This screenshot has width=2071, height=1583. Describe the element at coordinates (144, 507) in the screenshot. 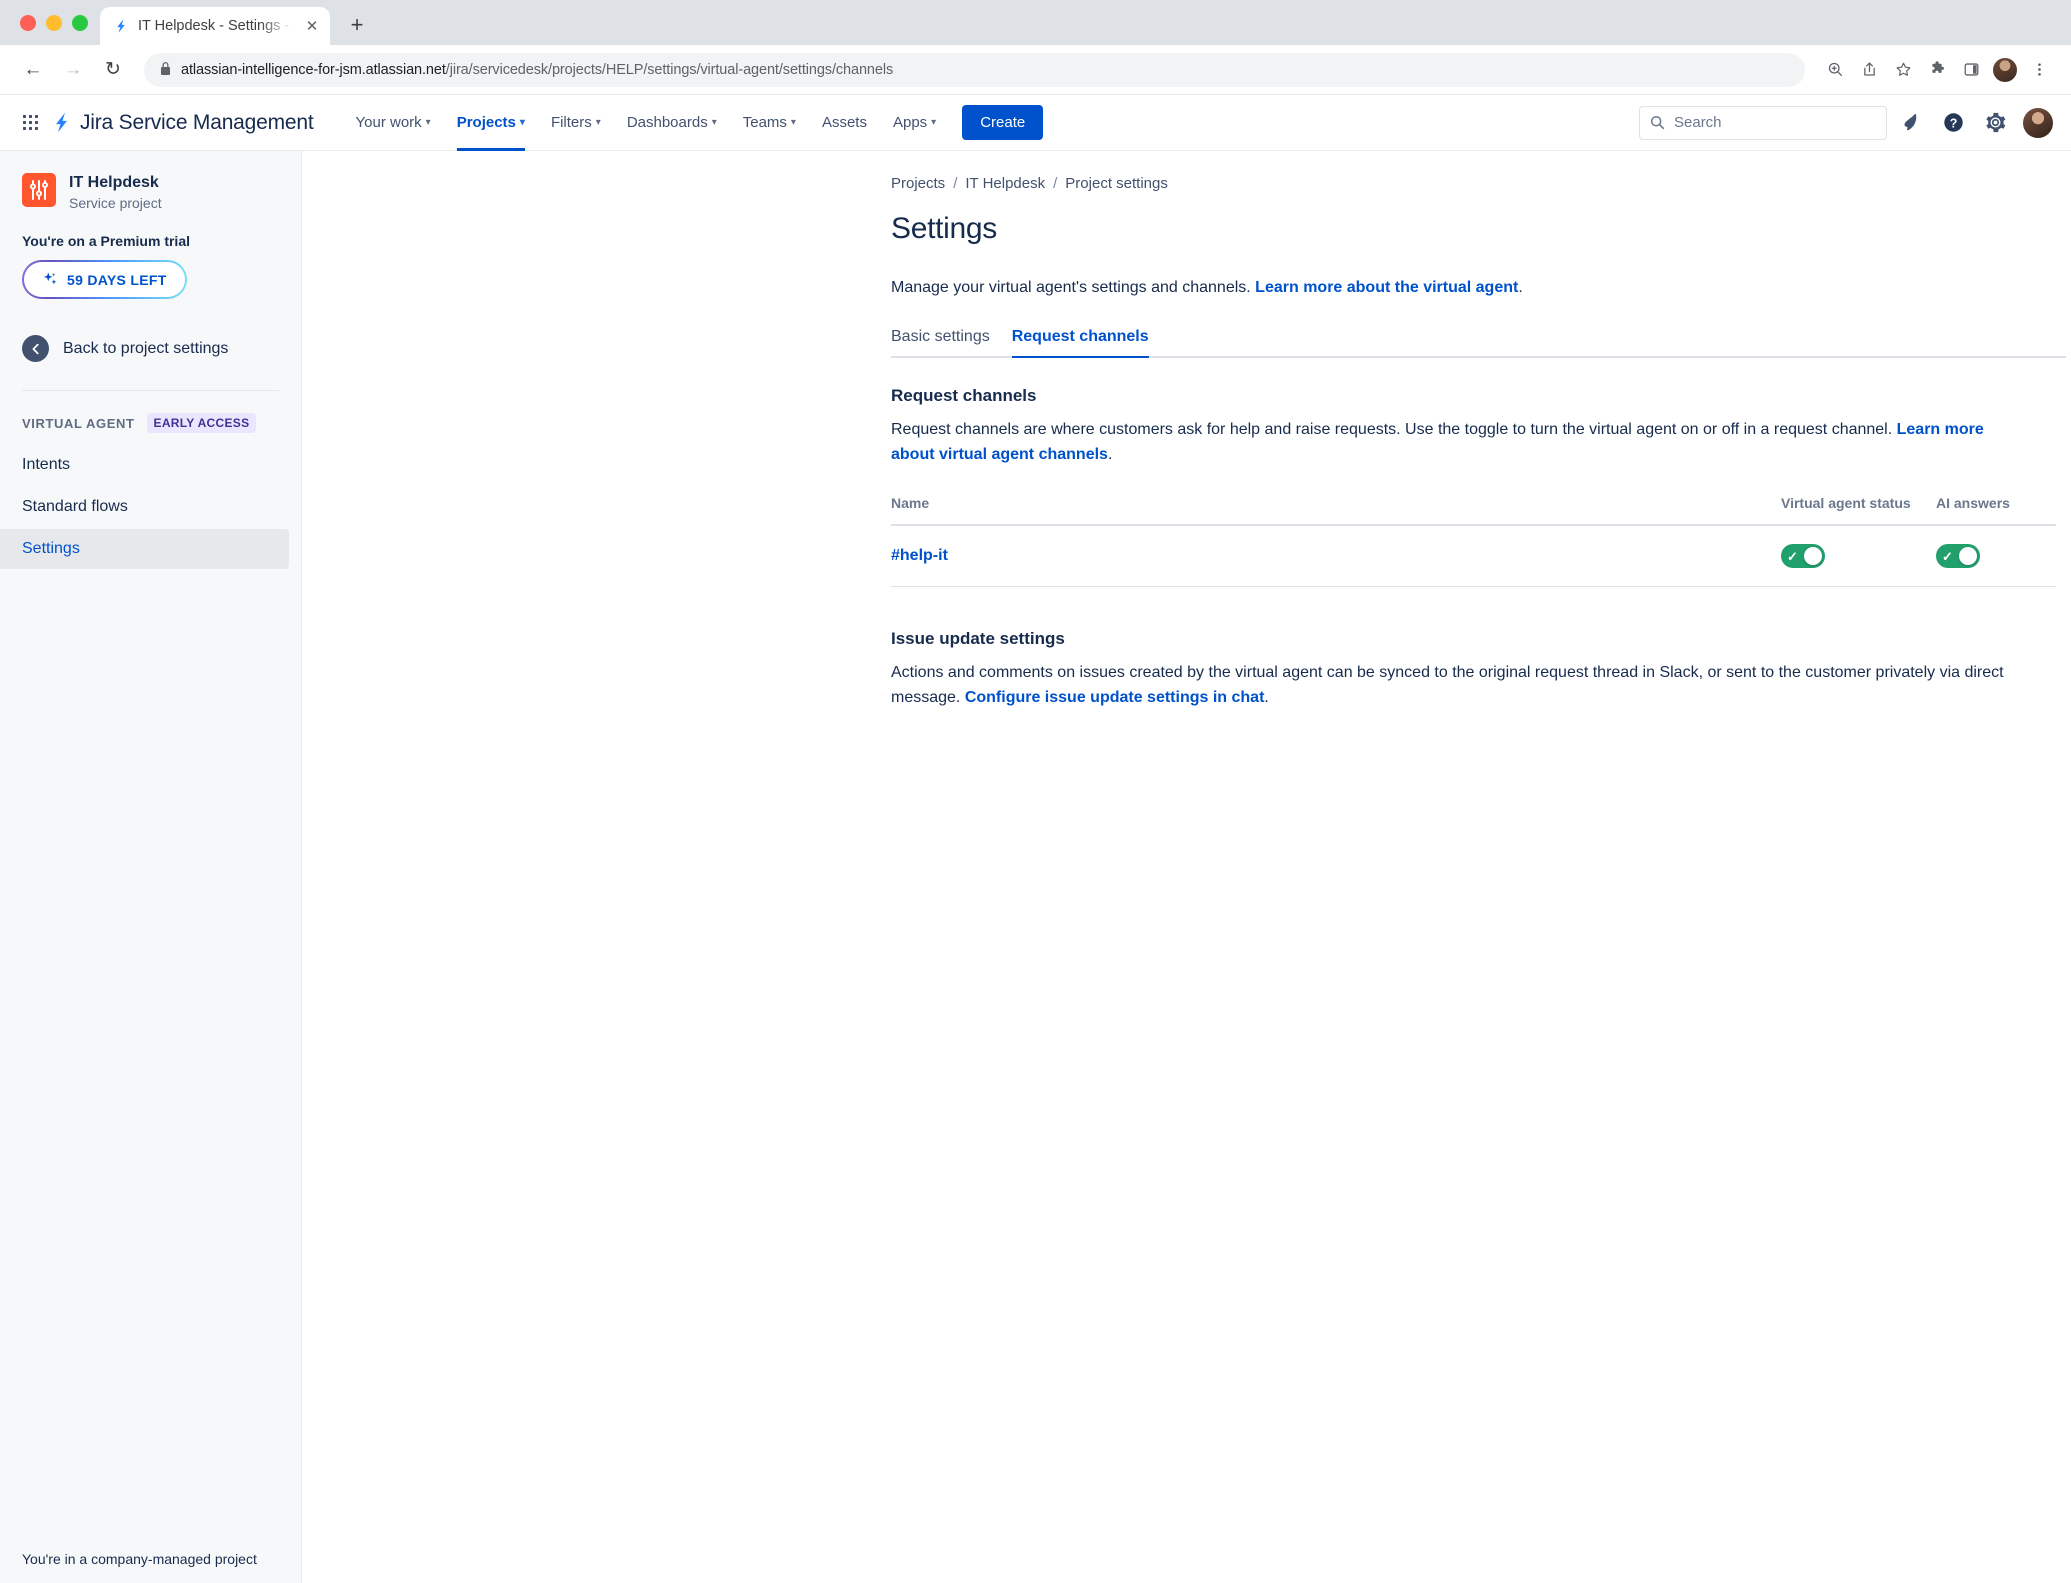

I see `sidebar-item-standard-flows: Standard flows` at that location.